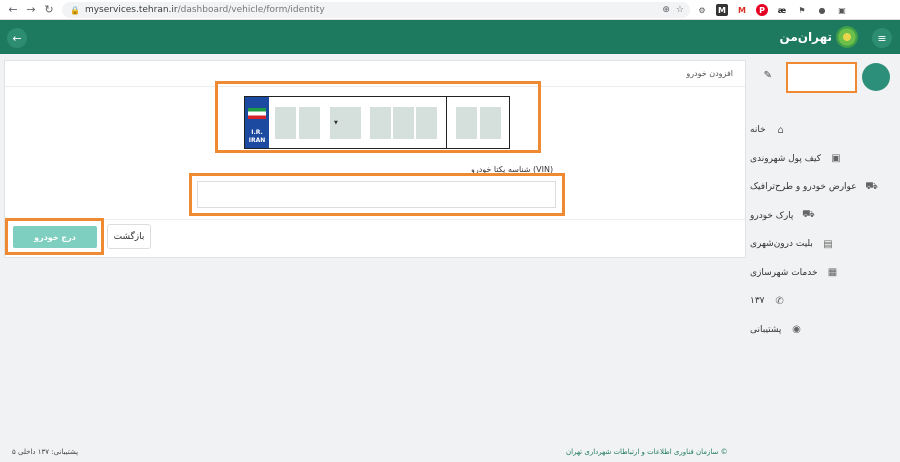 This screenshot has width=900, height=462. I want to click on sidebar-item-label: عوارض خودرو و طرح‌ترافیک, so click(803, 187).